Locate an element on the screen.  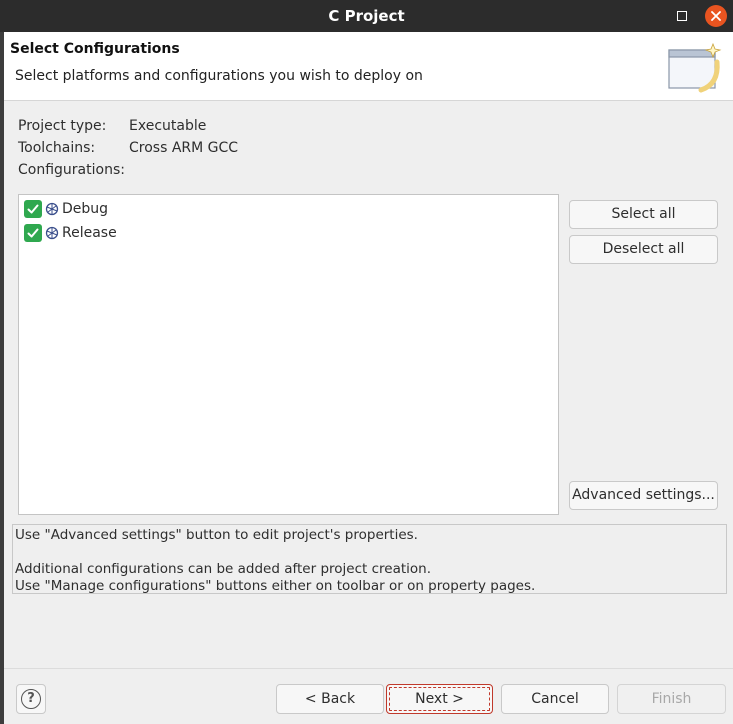
window-edge is located at coordinates (2, 378).